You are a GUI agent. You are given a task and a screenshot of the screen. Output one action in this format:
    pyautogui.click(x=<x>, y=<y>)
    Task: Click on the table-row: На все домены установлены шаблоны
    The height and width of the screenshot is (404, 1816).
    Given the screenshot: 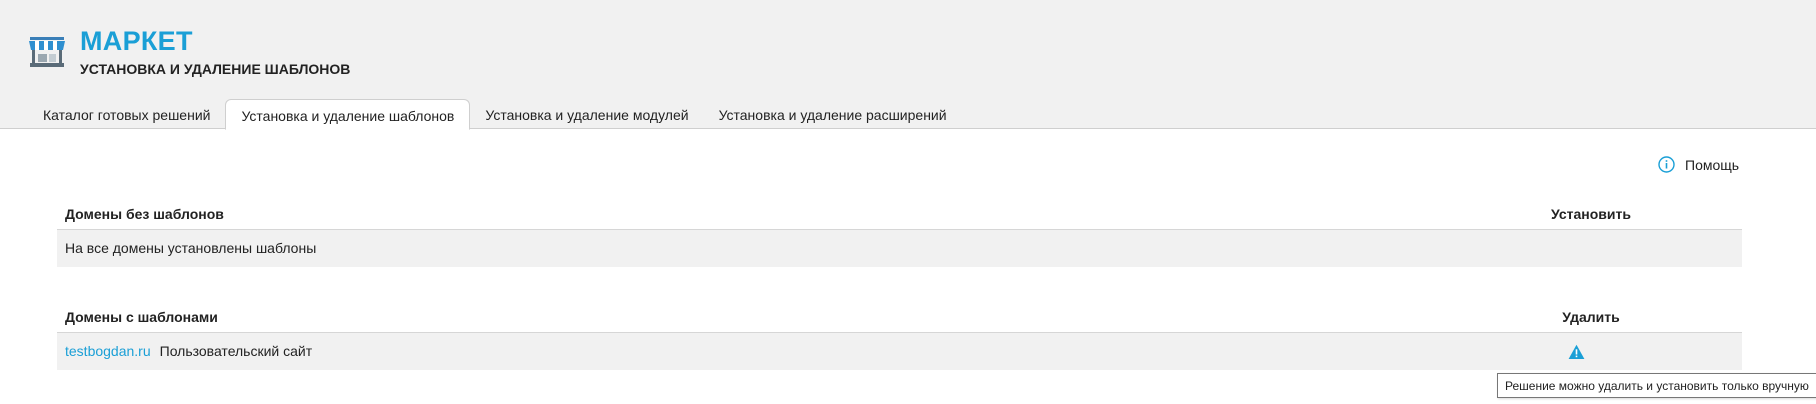 What is the action you would take?
    pyautogui.click(x=899, y=248)
    